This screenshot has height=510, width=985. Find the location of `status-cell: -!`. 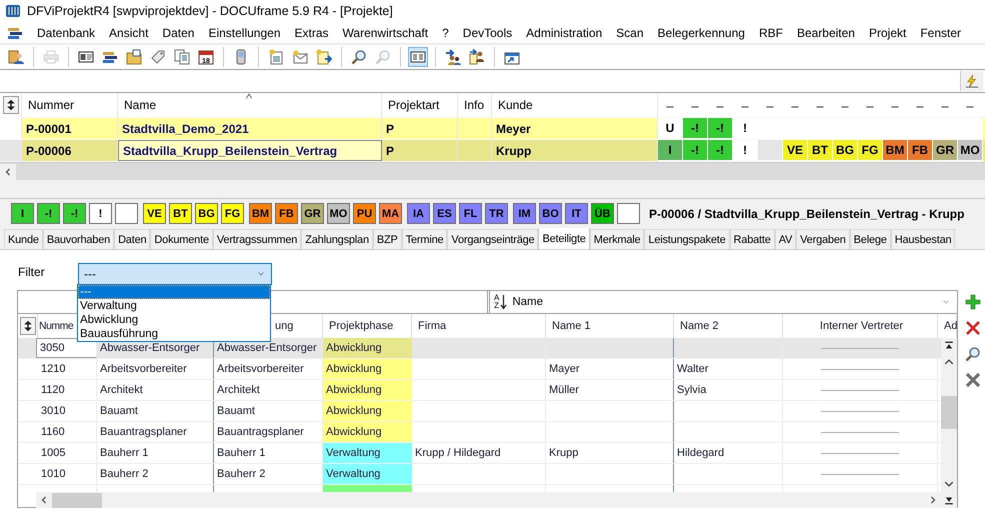

status-cell: -! is located at coordinates (720, 150).